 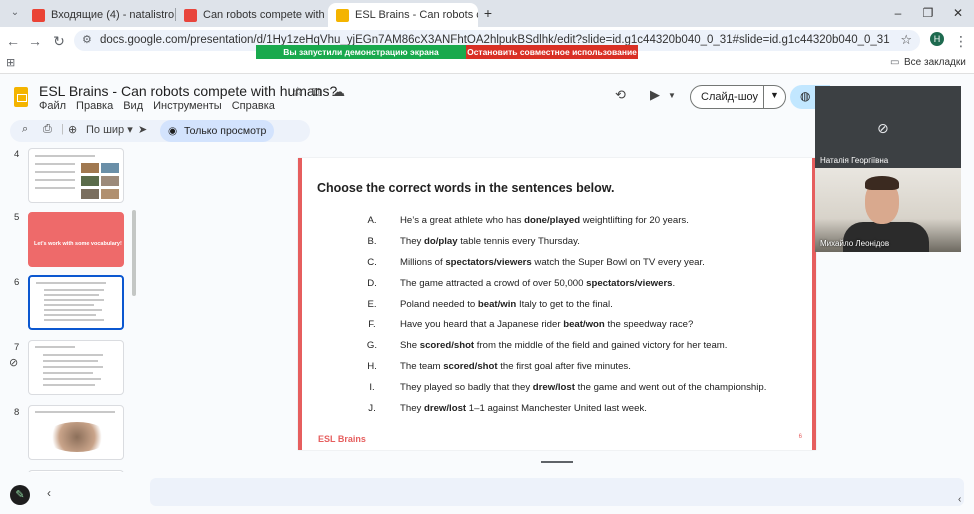 What do you see at coordinates (94, 106) in the screenshot?
I see `menu-edit: Правка` at bounding box center [94, 106].